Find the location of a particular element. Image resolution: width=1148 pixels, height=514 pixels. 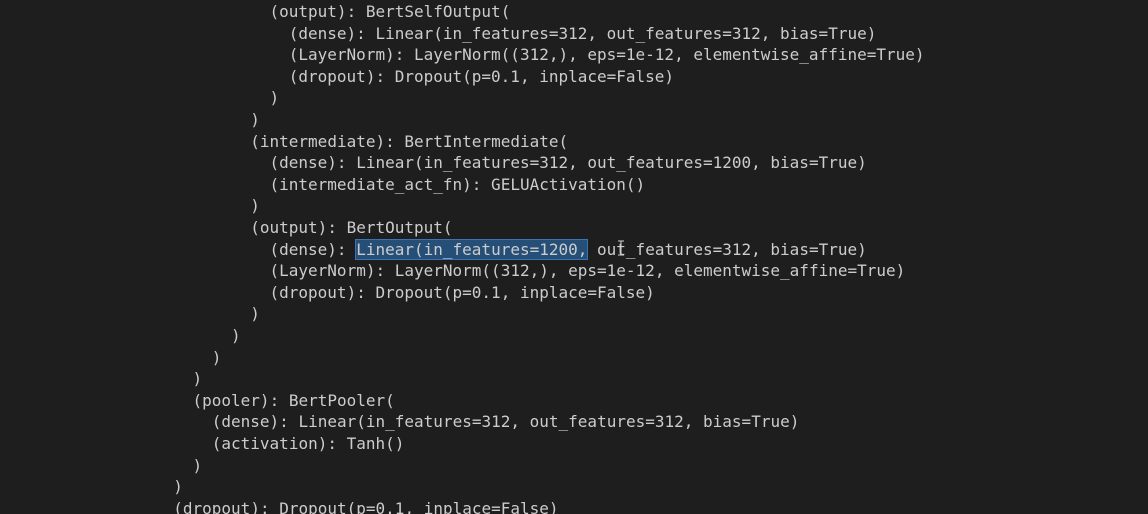

output-line-text: (activation): Tanh() is located at coordinates (308, 443).